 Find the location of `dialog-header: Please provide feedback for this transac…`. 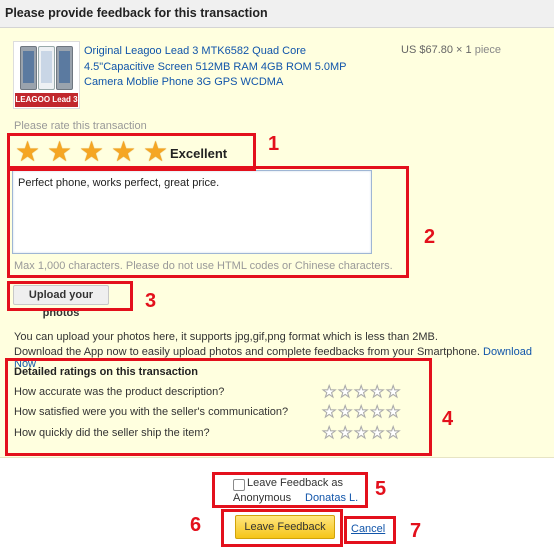

dialog-header: Please provide feedback for this transac… is located at coordinates (277, 14).